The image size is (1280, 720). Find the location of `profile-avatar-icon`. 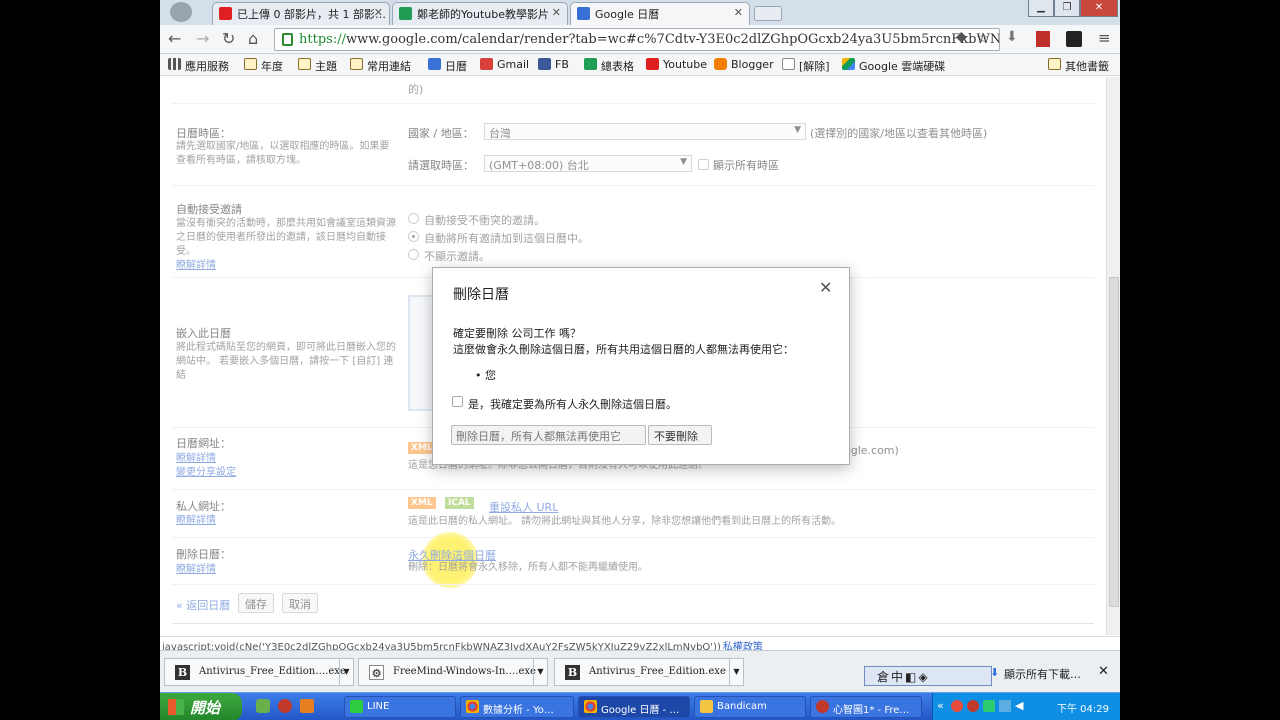

profile-avatar-icon is located at coordinates (181, 12).